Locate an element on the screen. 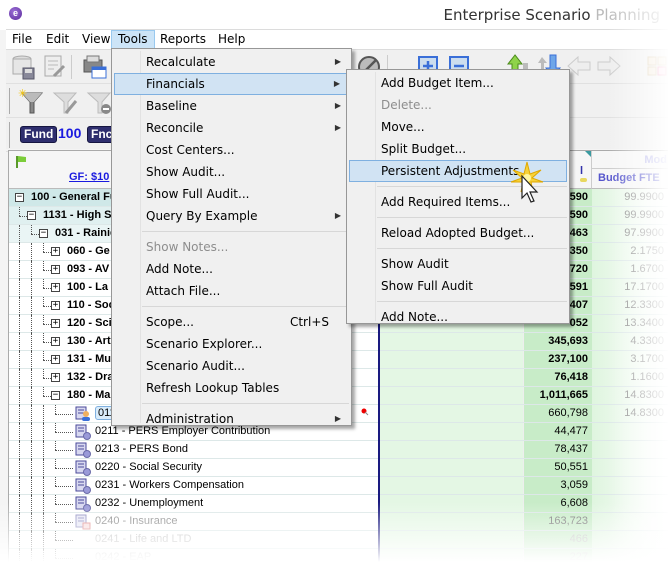  flag-icon is located at coordinates (21, 162).